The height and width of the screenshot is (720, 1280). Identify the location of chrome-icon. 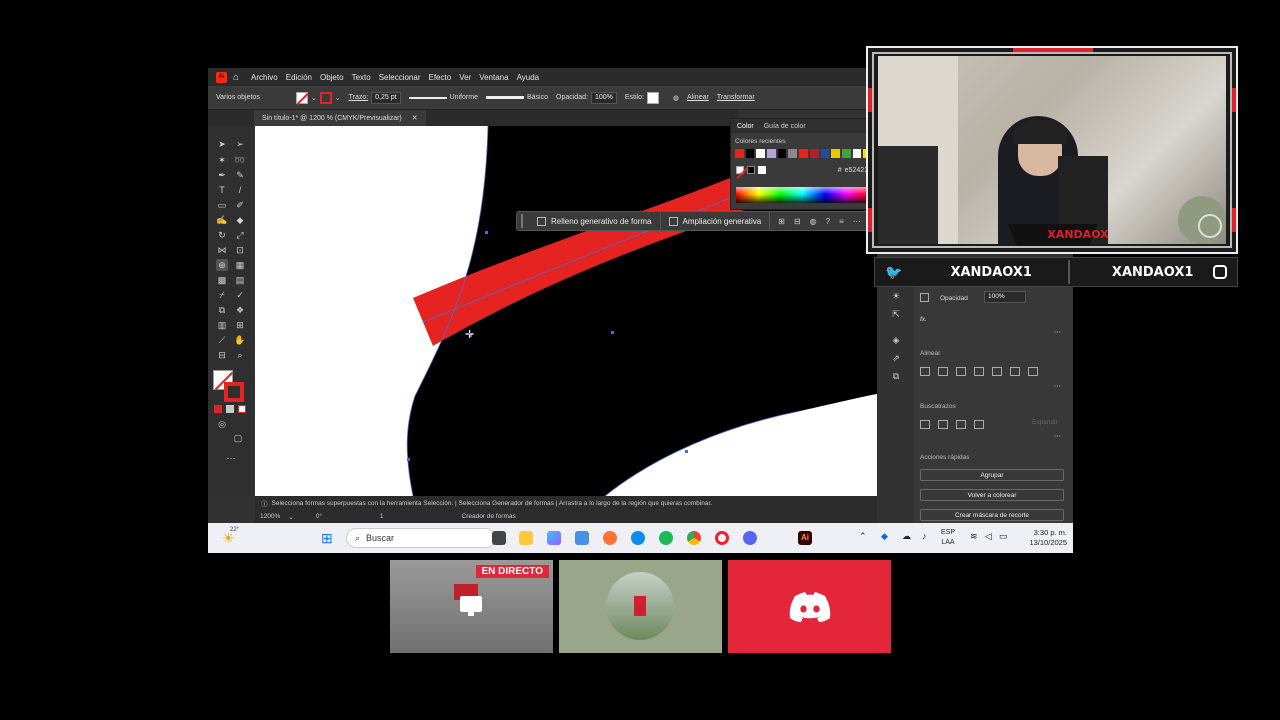
(694, 538).